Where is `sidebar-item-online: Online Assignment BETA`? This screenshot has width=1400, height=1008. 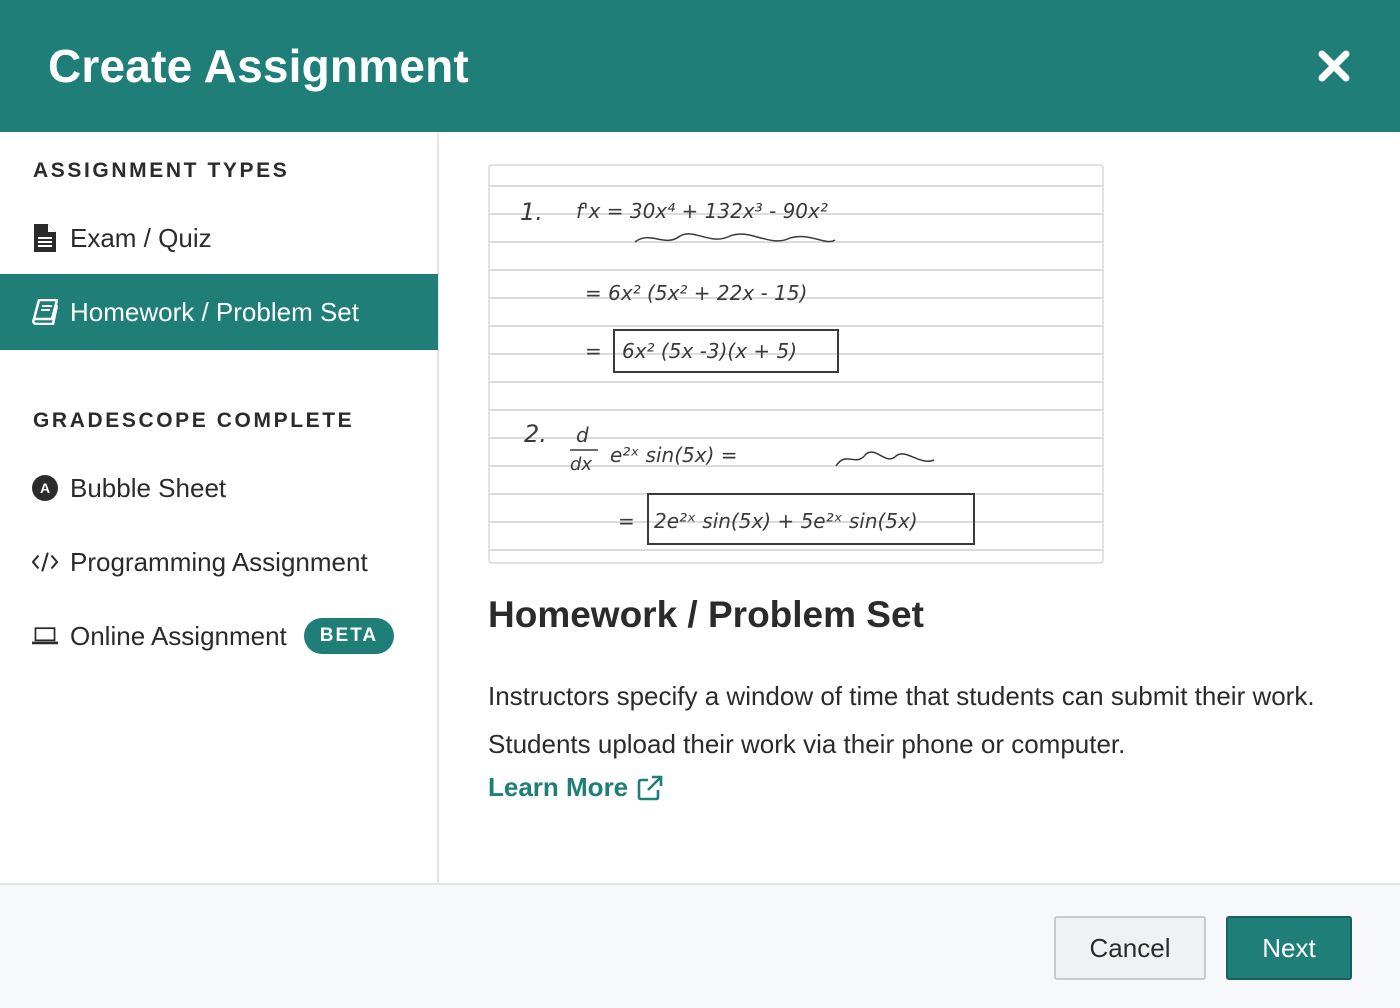 sidebar-item-online: Online Assignment BETA is located at coordinates (219, 636).